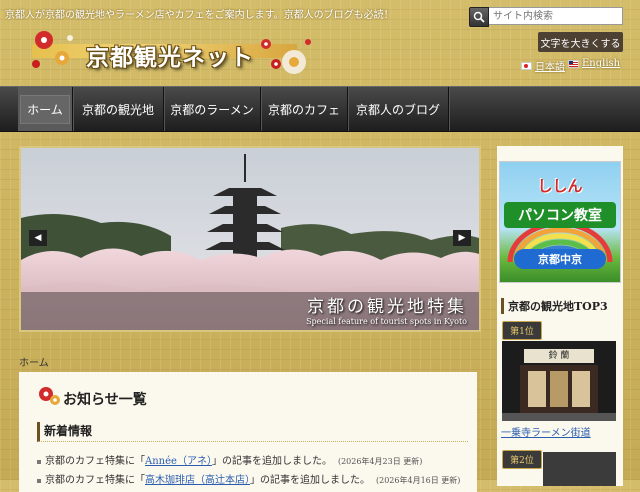 The image size is (640, 492). I want to click on jp-flag-icon, so click(526, 65).